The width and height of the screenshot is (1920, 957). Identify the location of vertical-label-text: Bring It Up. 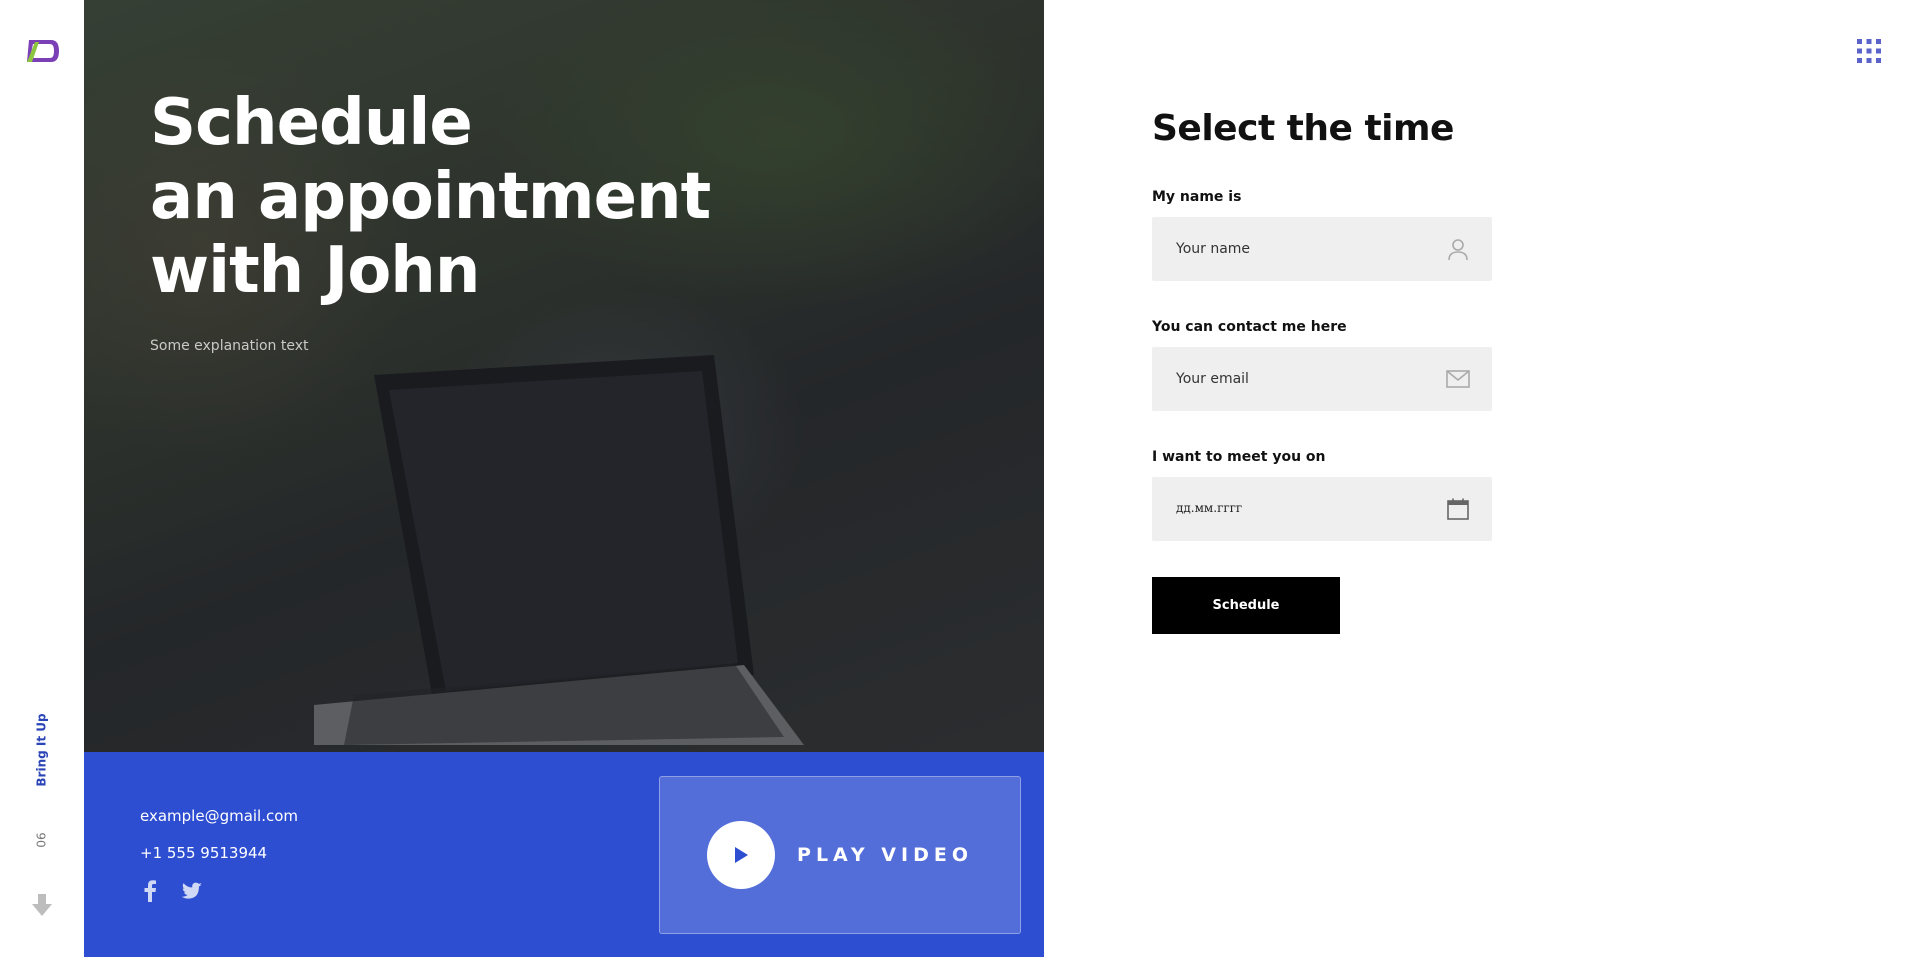
(42, 750).